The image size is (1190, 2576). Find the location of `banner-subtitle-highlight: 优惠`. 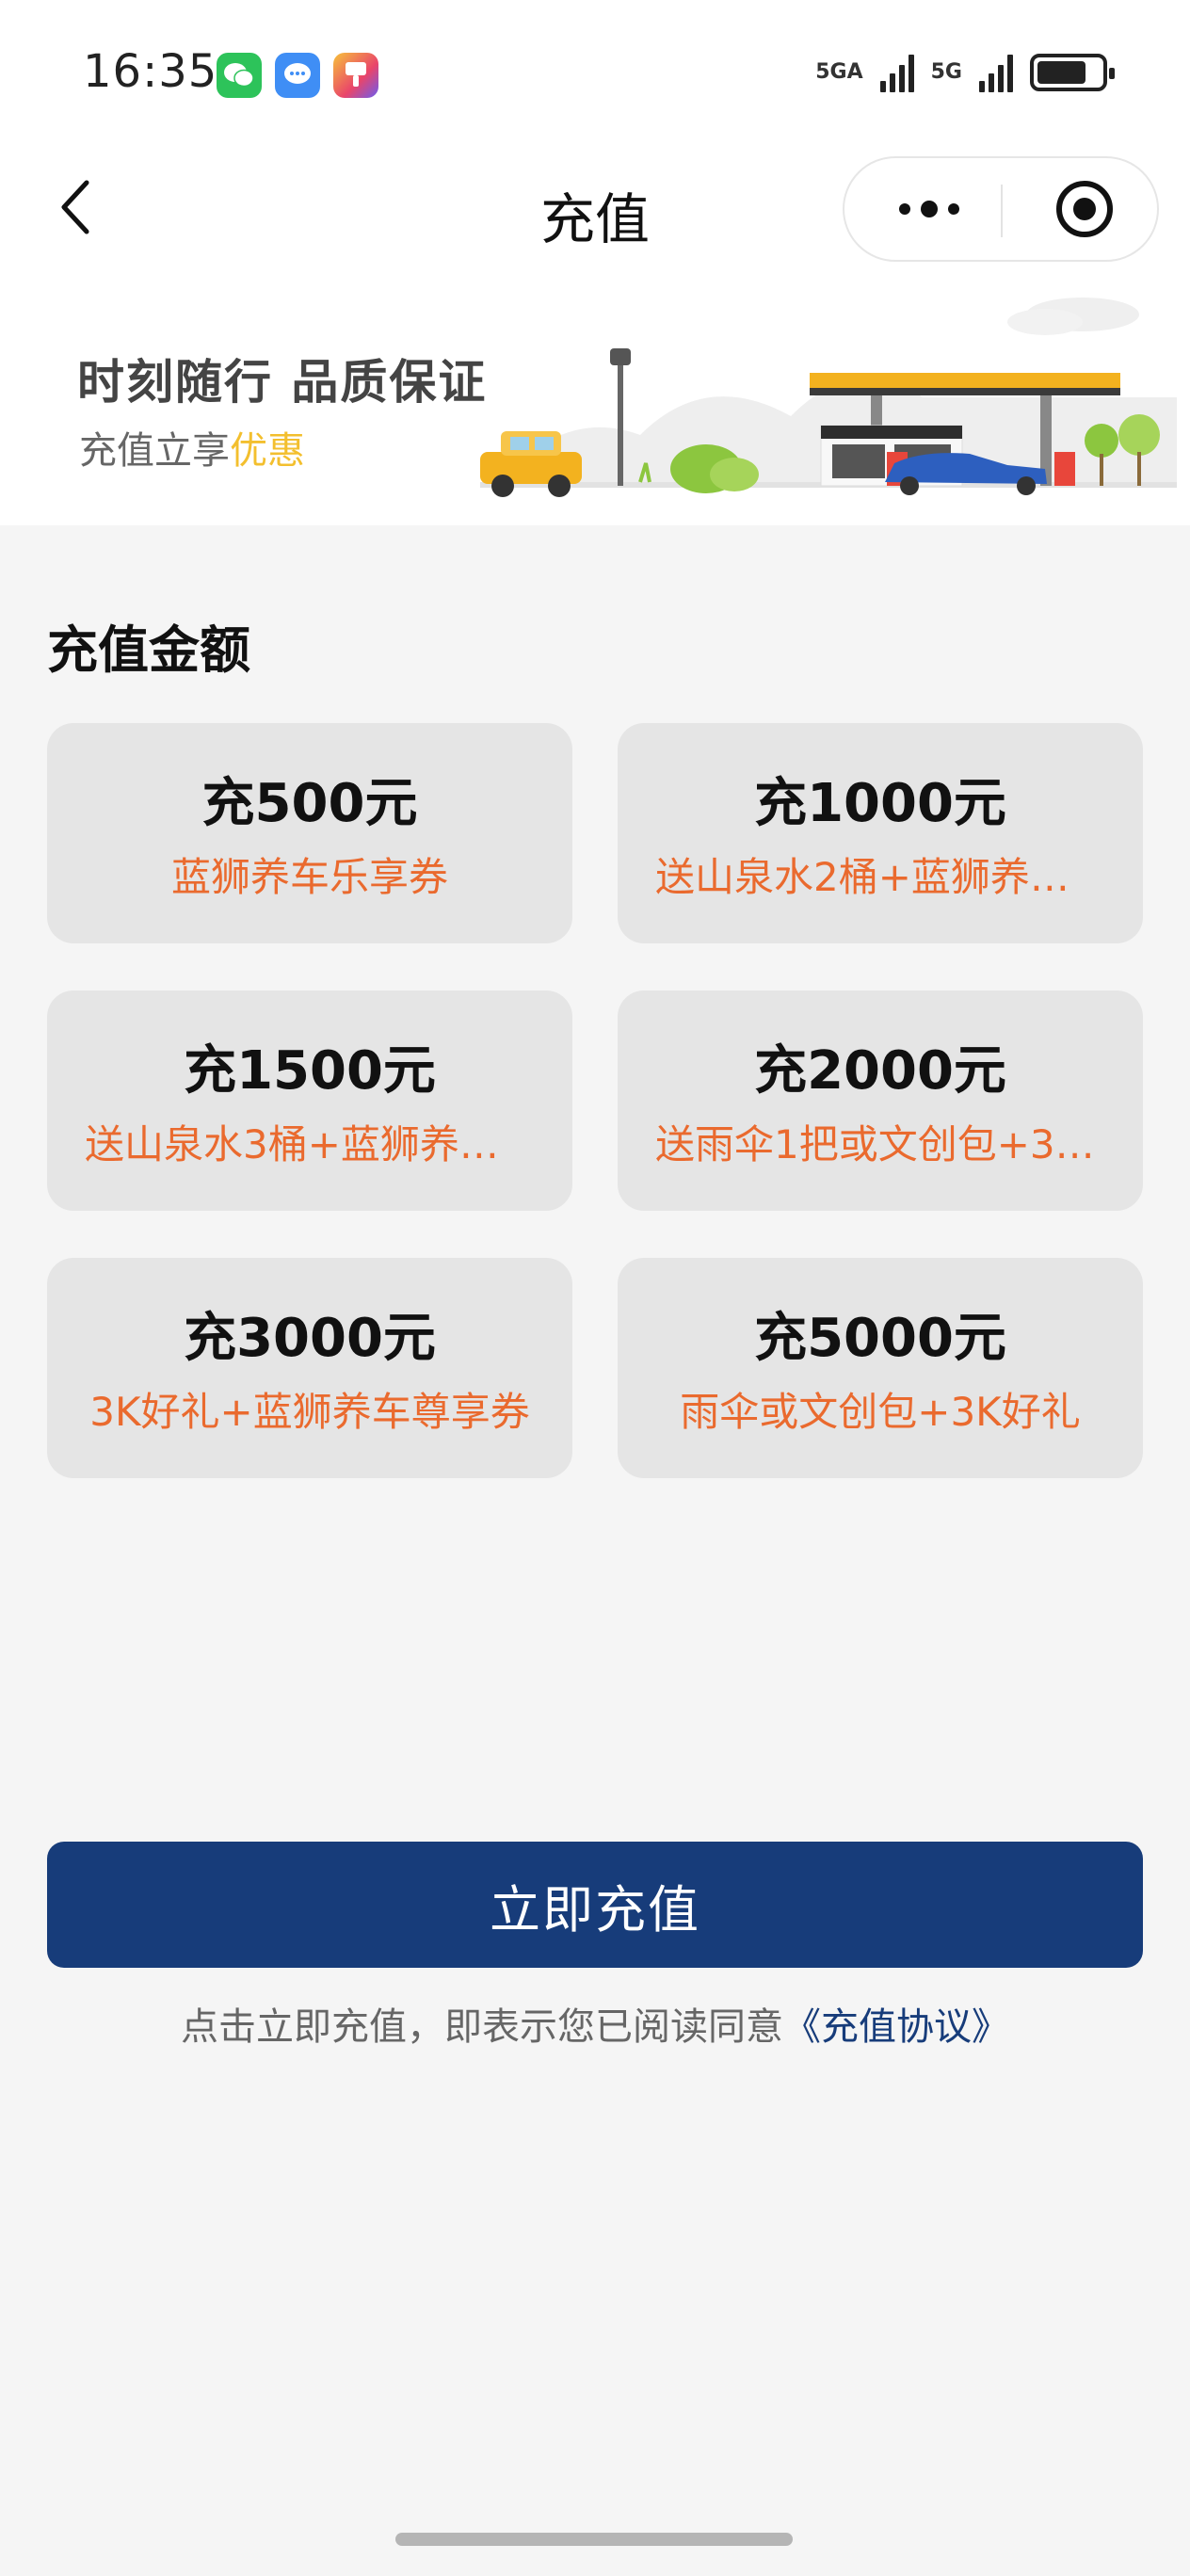

banner-subtitle-highlight: 优惠 is located at coordinates (267, 451).